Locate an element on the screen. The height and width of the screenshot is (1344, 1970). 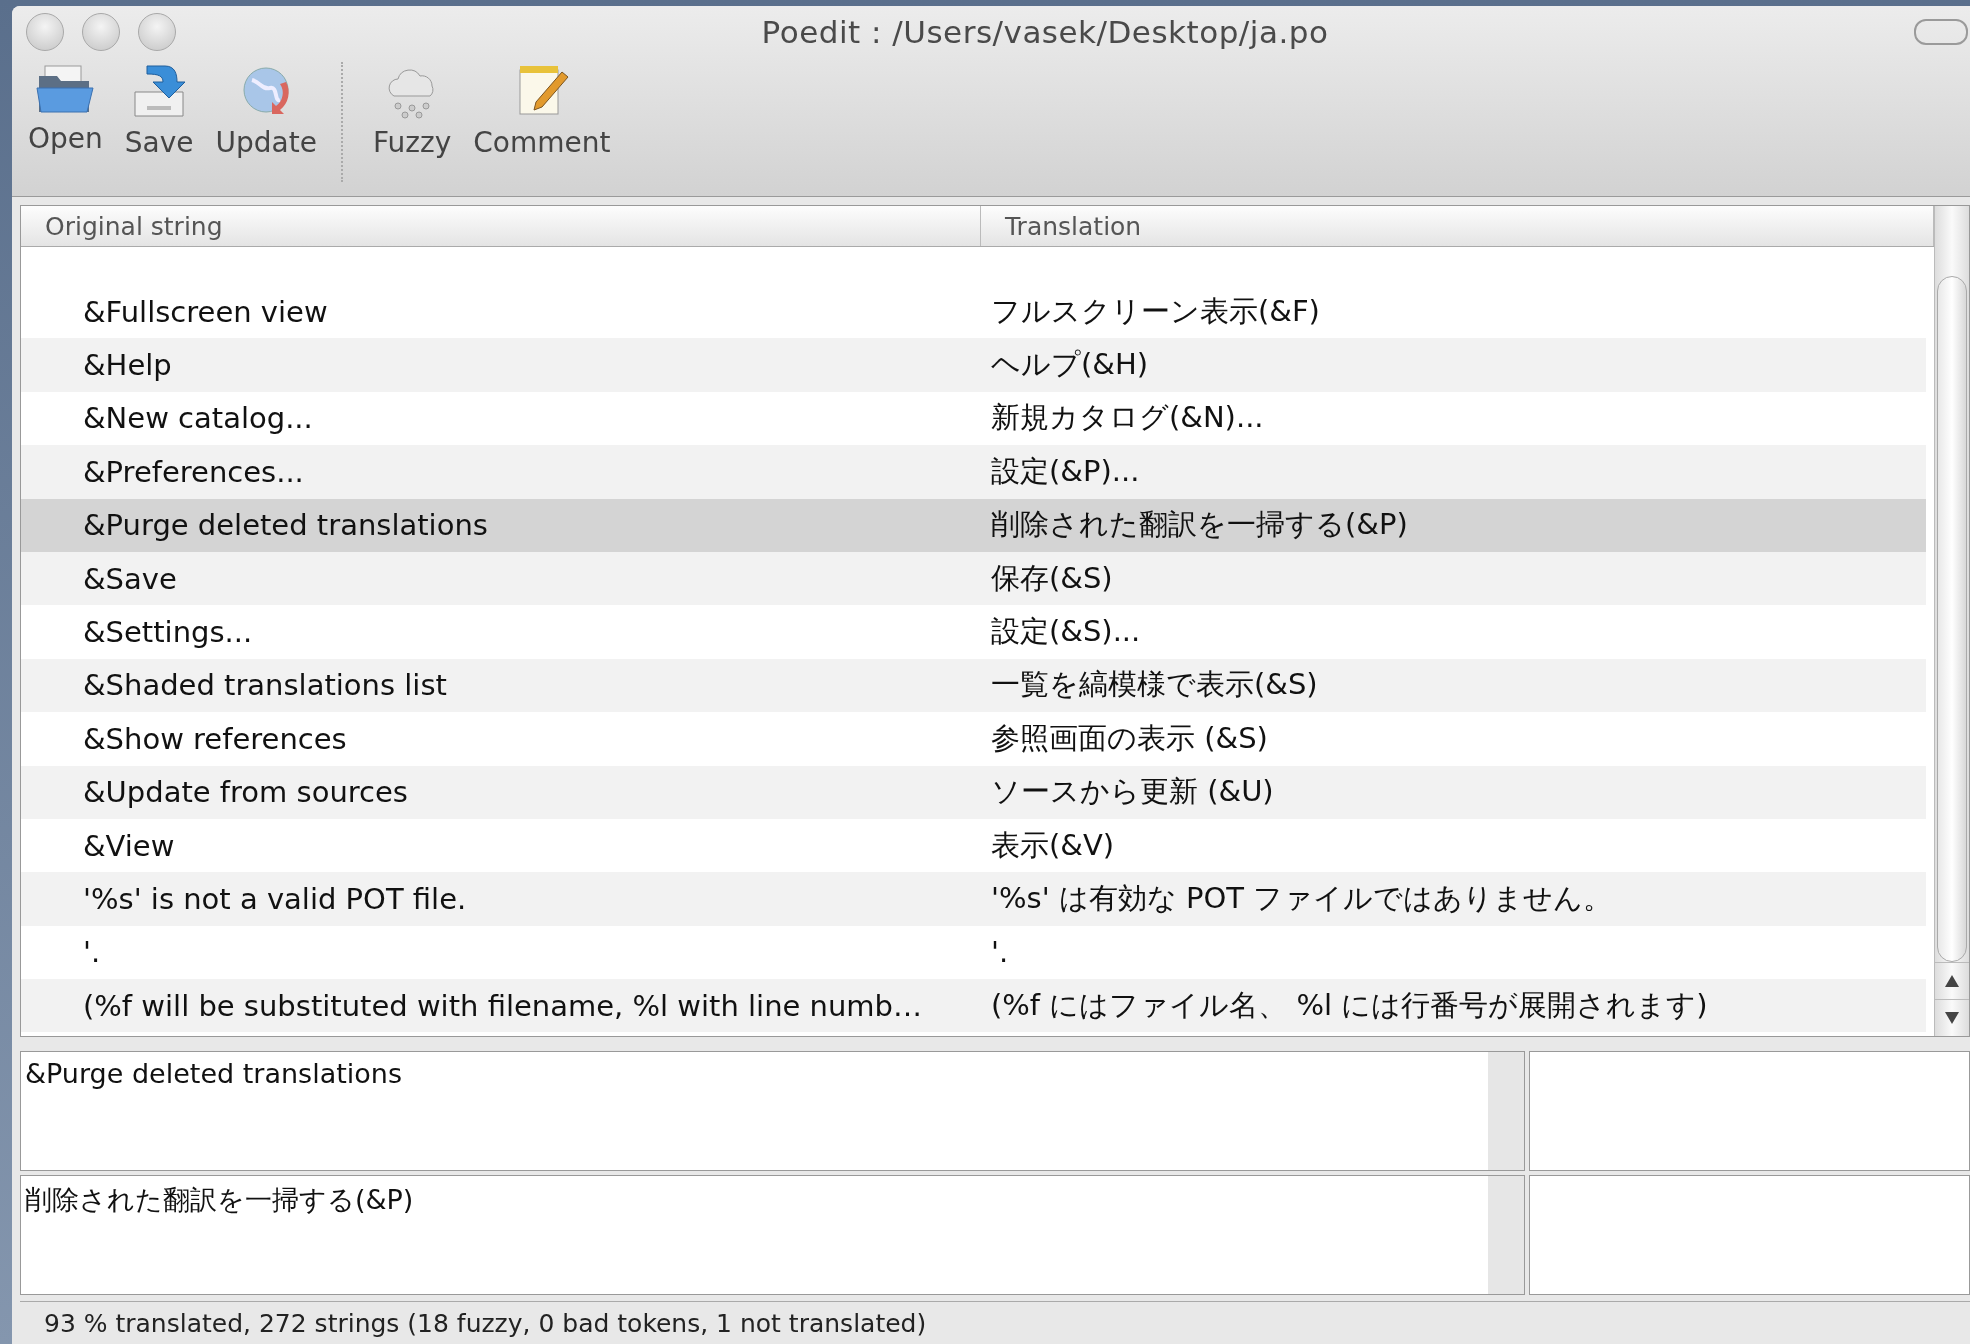
scrollbar-thumb is located at coordinates (1952, 619).